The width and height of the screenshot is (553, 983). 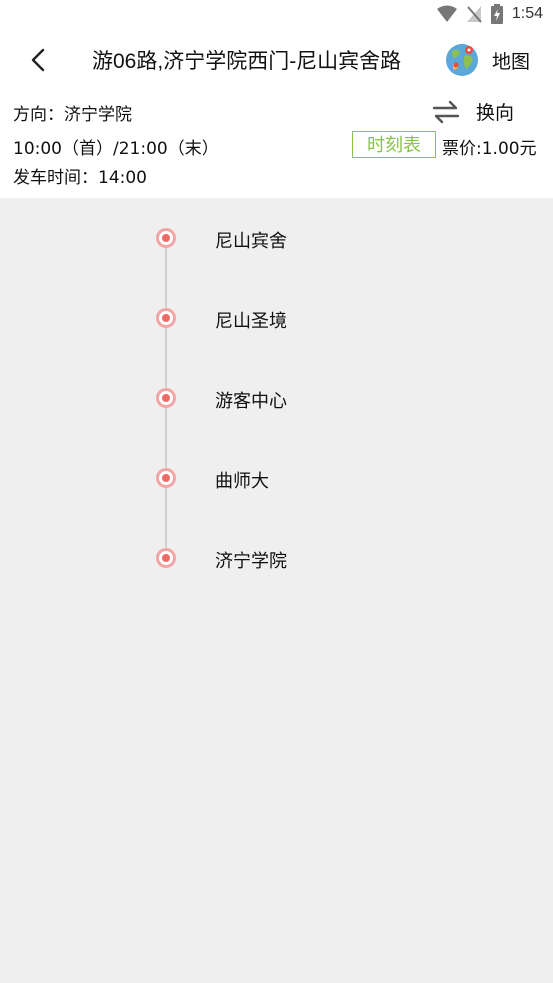 What do you see at coordinates (276, 478) in the screenshot?
I see `stop-item: 曲师大` at bounding box center [276, 478].